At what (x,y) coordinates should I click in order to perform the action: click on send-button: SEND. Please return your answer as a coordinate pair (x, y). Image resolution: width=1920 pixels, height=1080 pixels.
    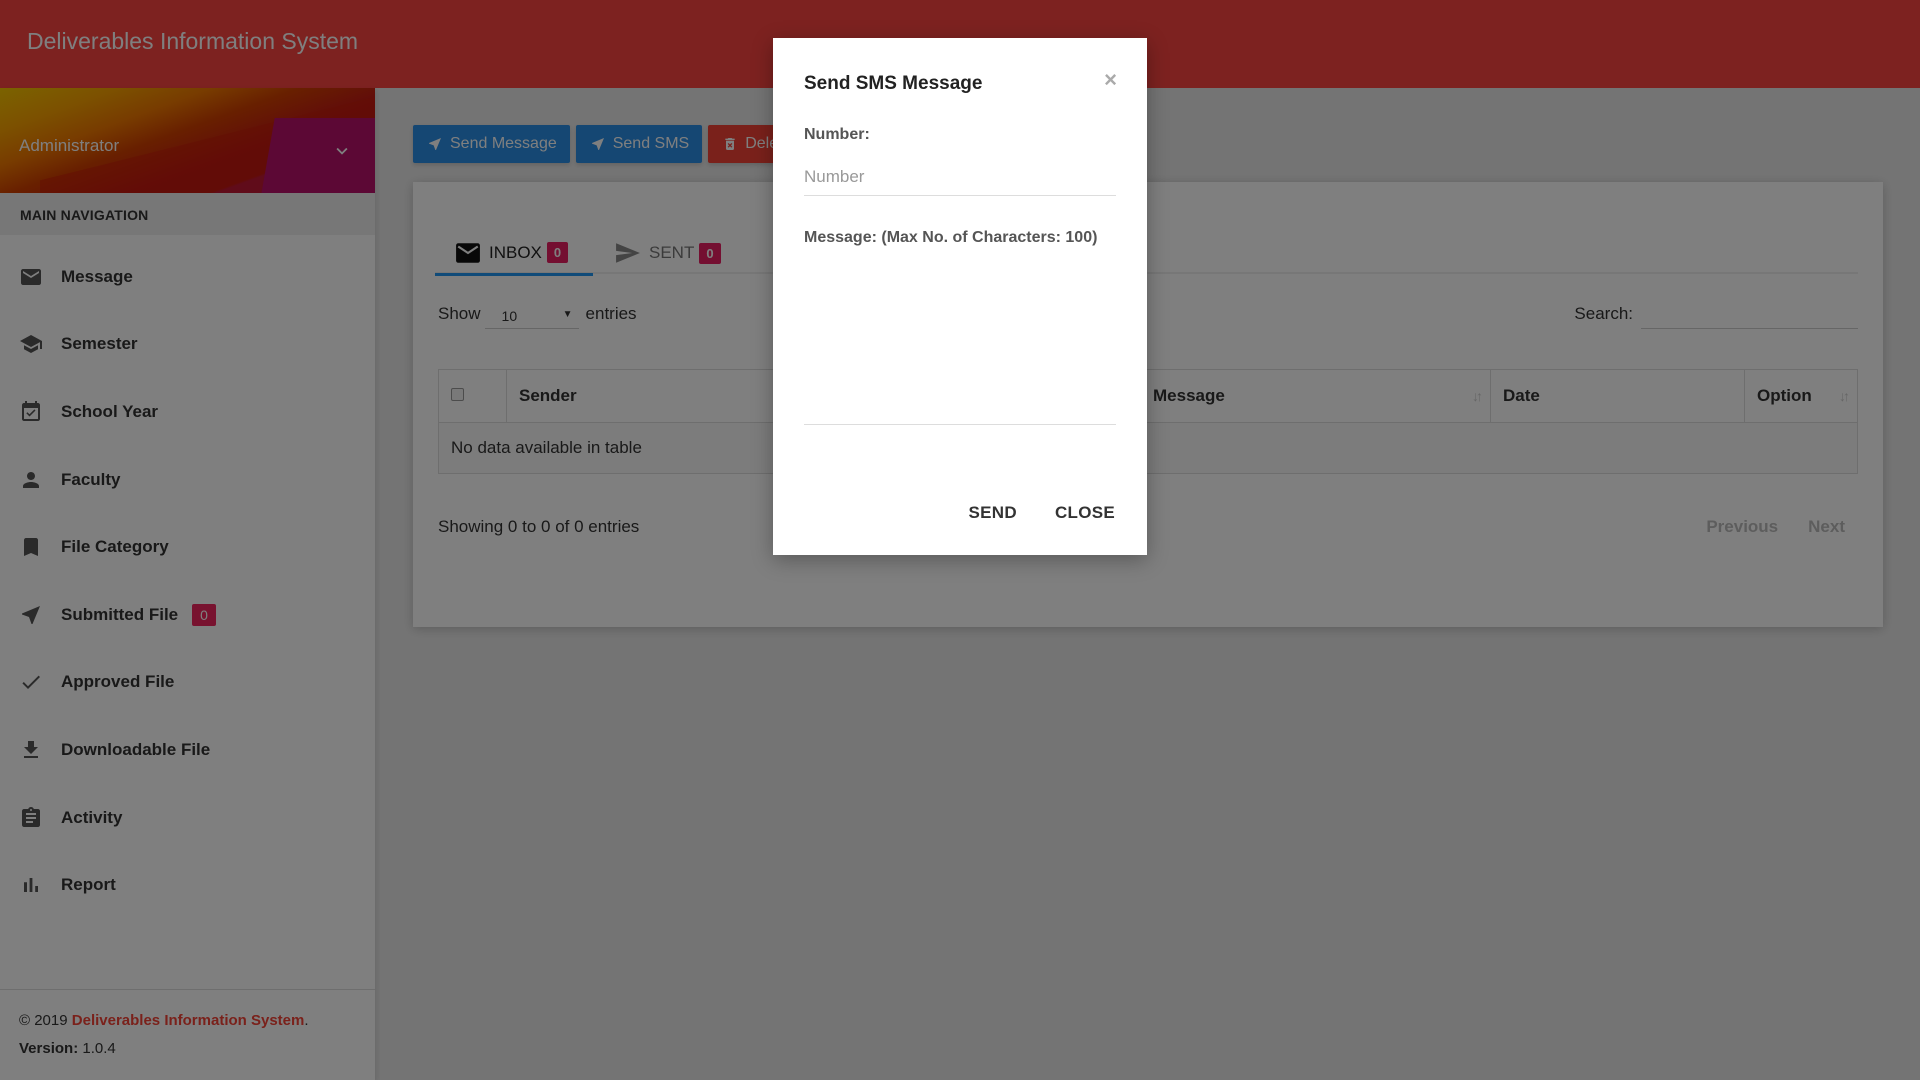
    Looking at the image, I should click on (993, 513).